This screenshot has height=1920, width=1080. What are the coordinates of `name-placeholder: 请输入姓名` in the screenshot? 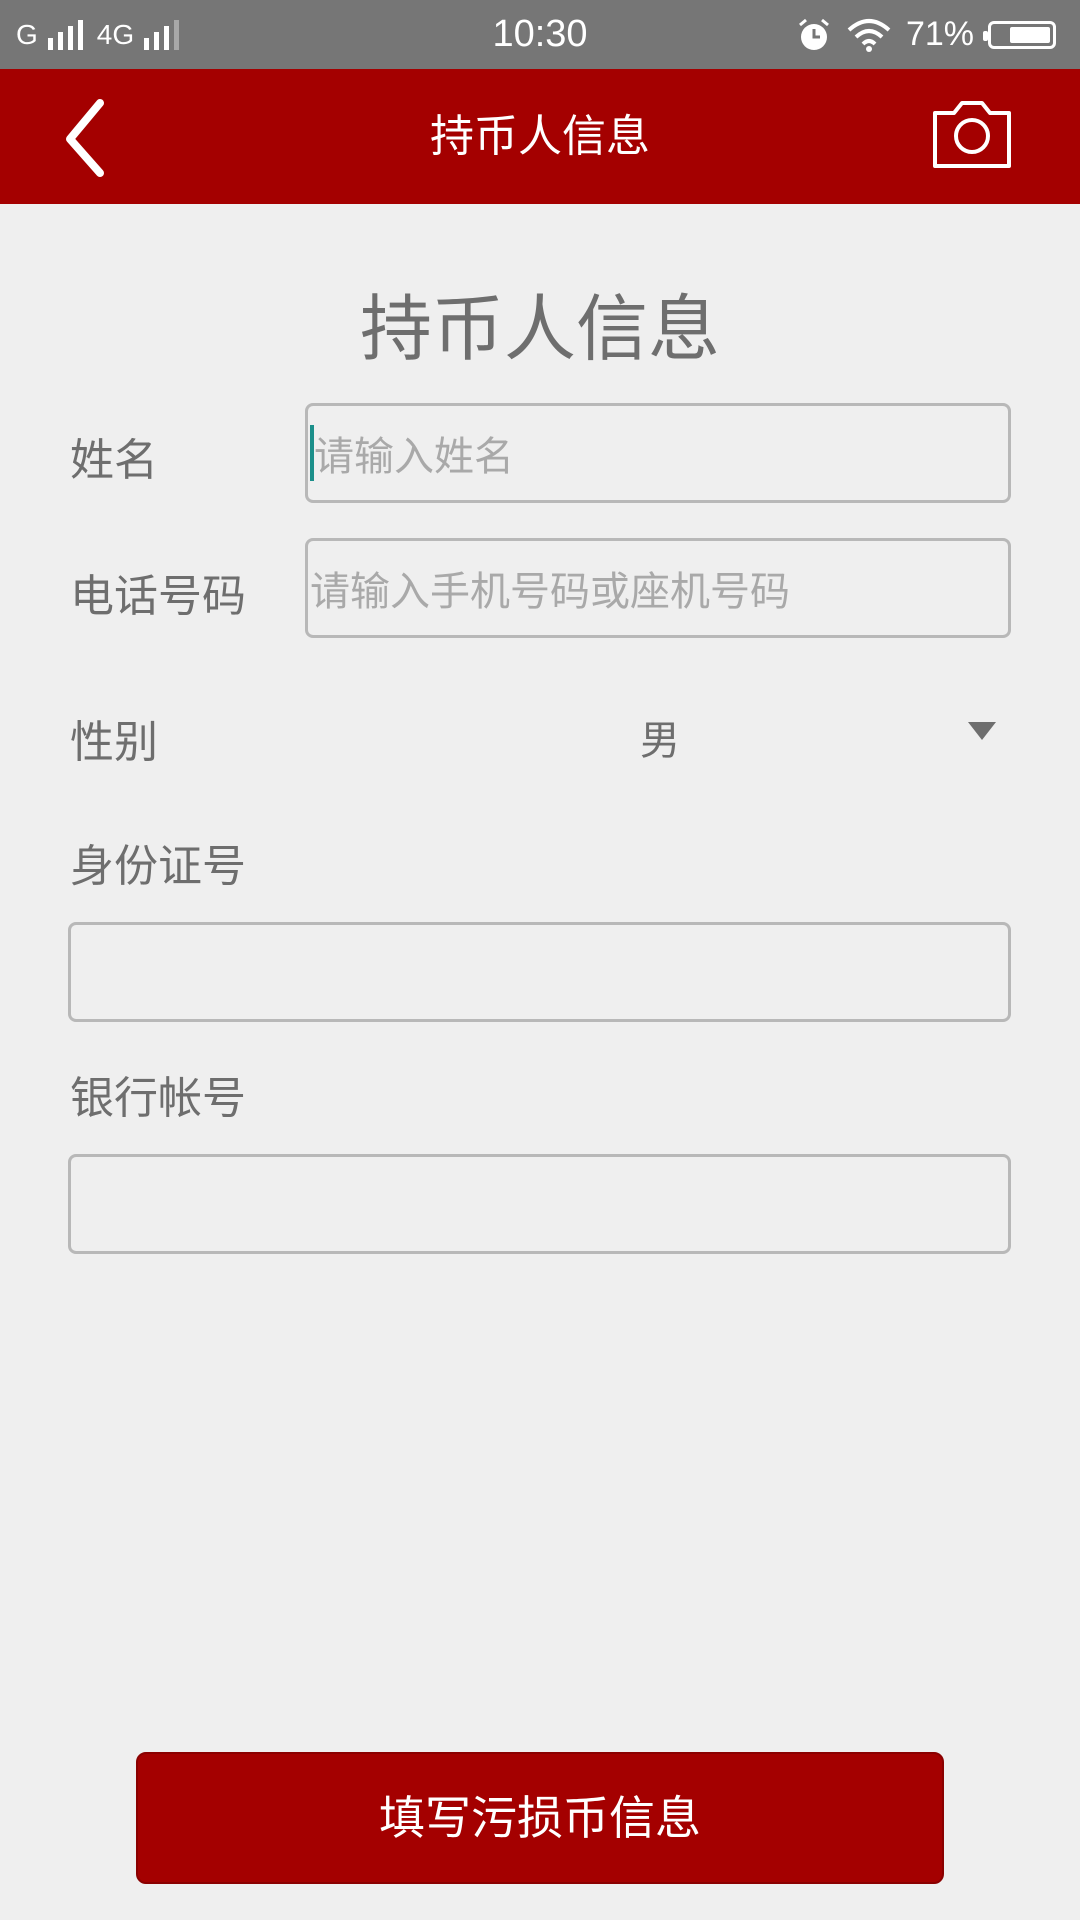 It's located at (414, 457).